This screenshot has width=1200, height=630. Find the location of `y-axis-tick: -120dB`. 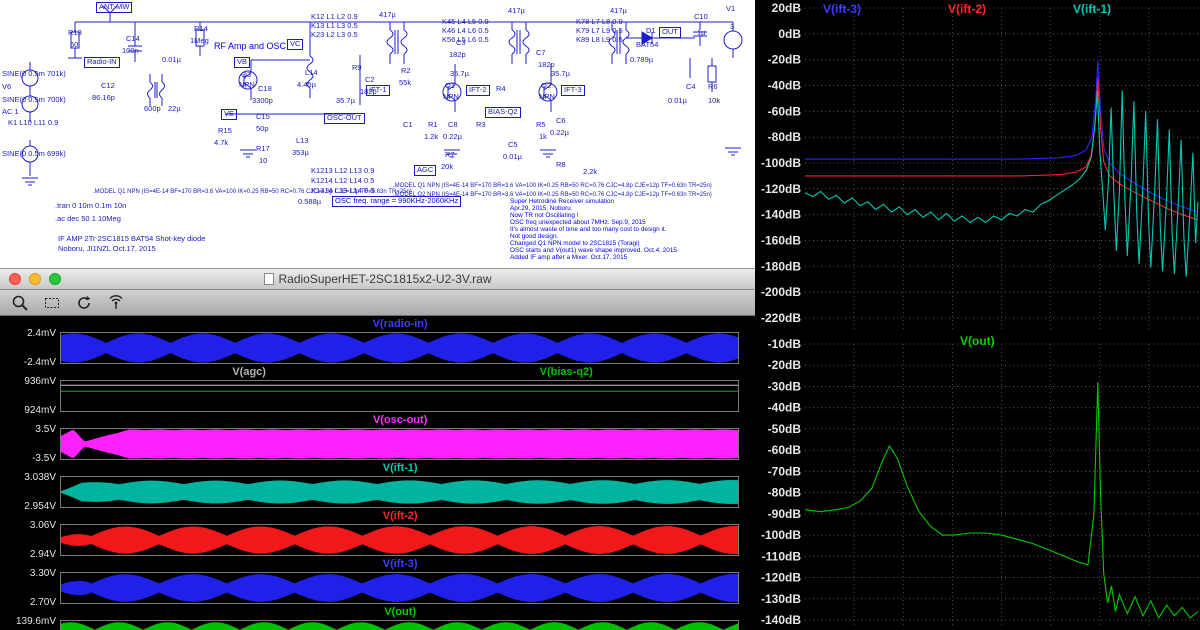

y-axis-tick: -120dB is located at coordinates (781, 189).